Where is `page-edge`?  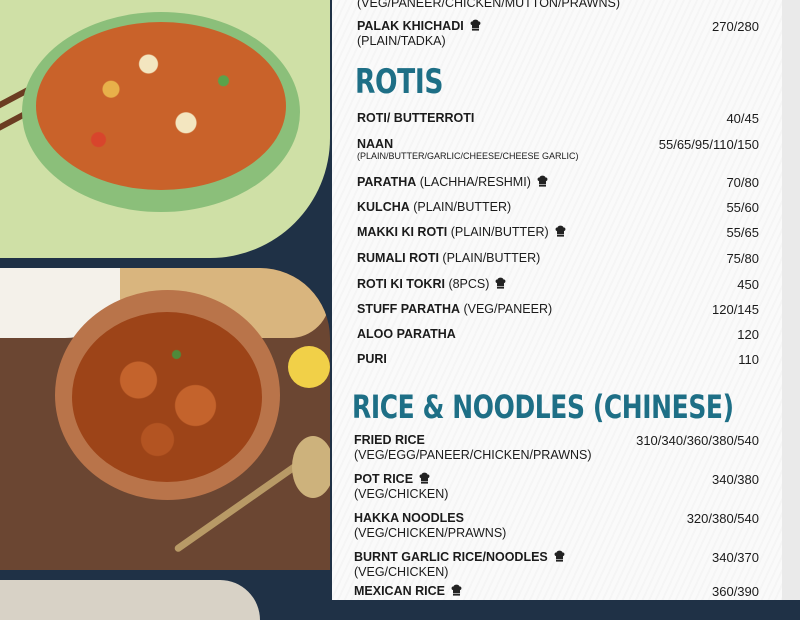 page-edge is located at coordinates (791, 300).